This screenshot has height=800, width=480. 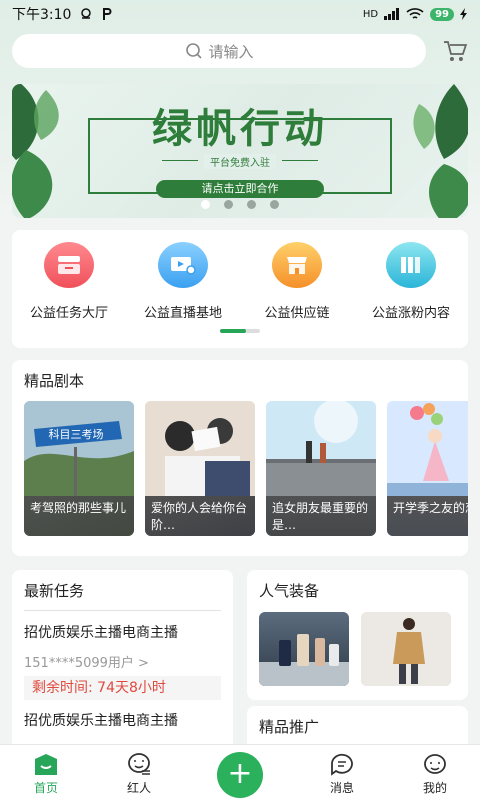 I want to click on quick-link-task-hall: 公益任务大厅, so click(x=69, y=281).